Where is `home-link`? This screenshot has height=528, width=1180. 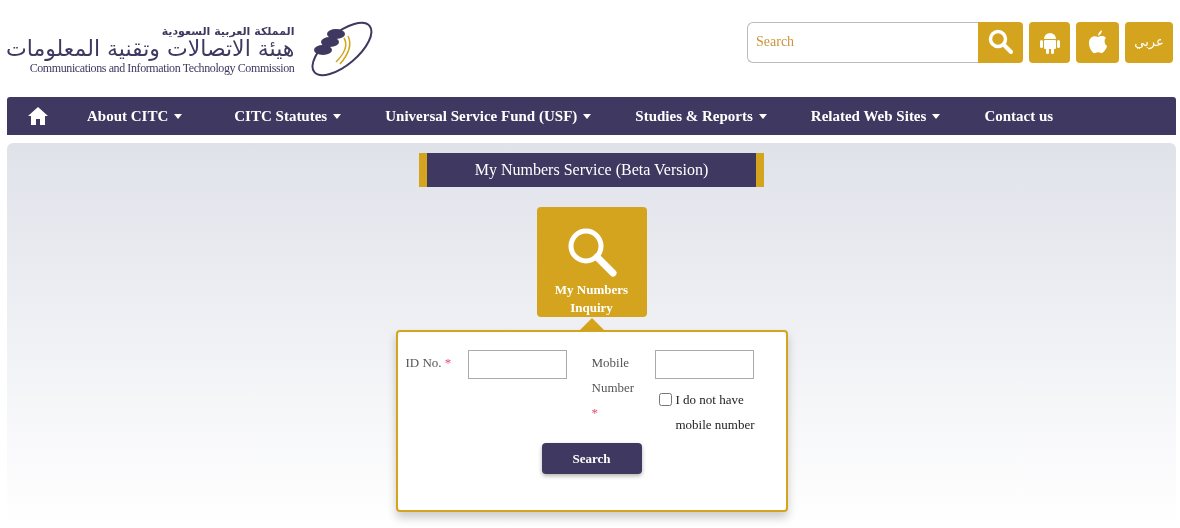
home-link is located at coordinates (38, 116).